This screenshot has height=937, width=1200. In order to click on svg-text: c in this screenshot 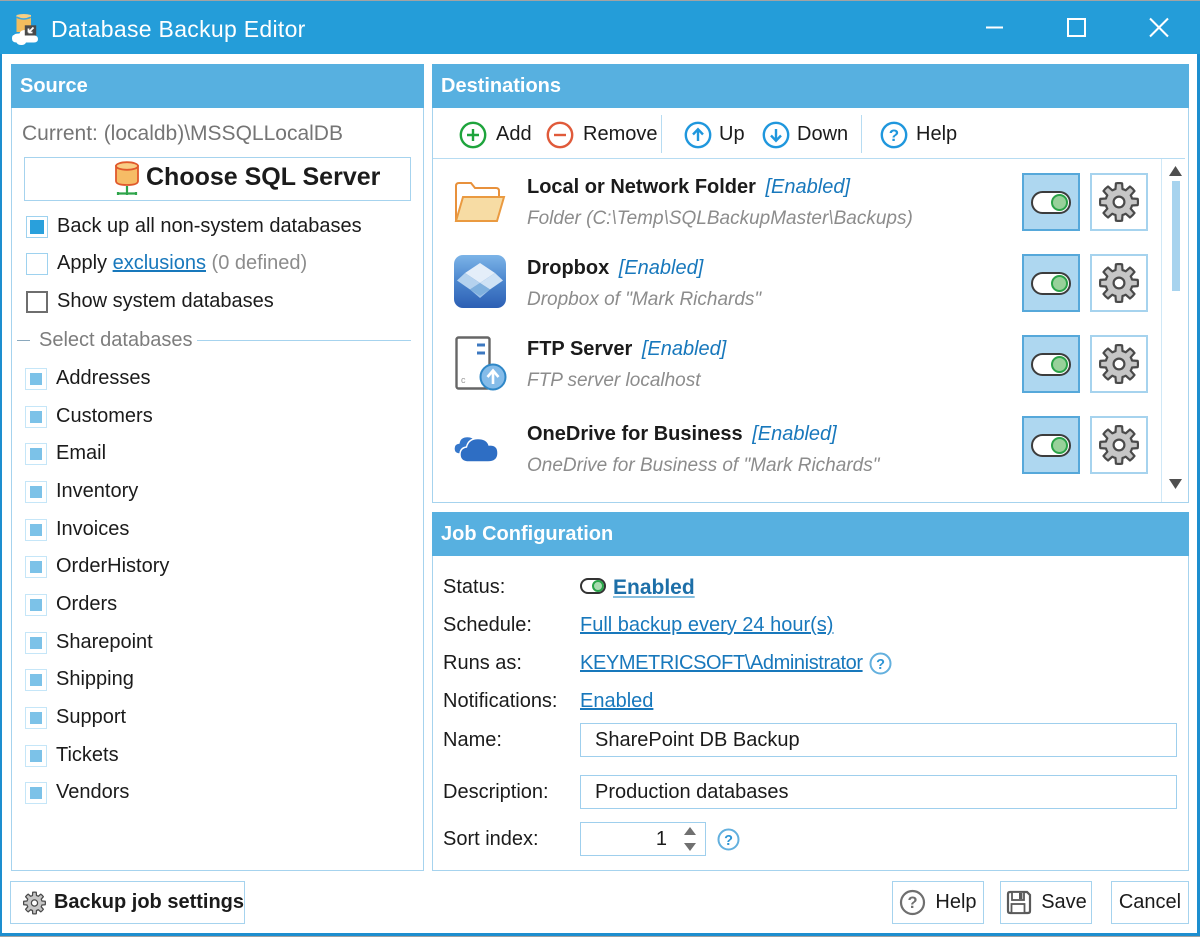, I will do `click(463, 380)`.